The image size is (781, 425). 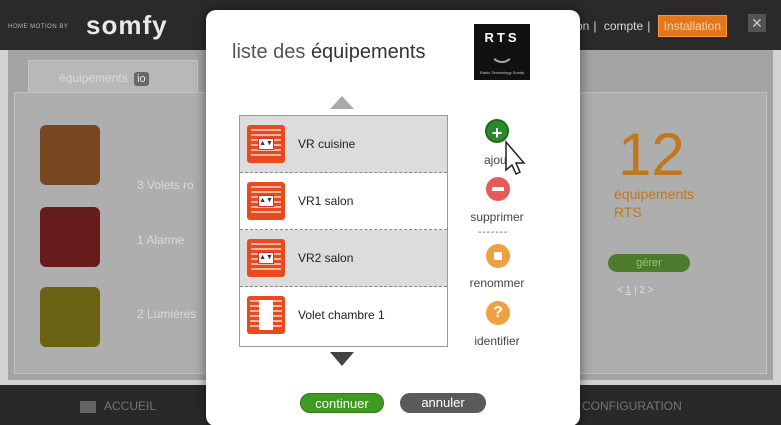 What do you see at coordinates (502, 56) in the screenshot?
I see `radio-waves-icon` at bounding box center [502, 56].